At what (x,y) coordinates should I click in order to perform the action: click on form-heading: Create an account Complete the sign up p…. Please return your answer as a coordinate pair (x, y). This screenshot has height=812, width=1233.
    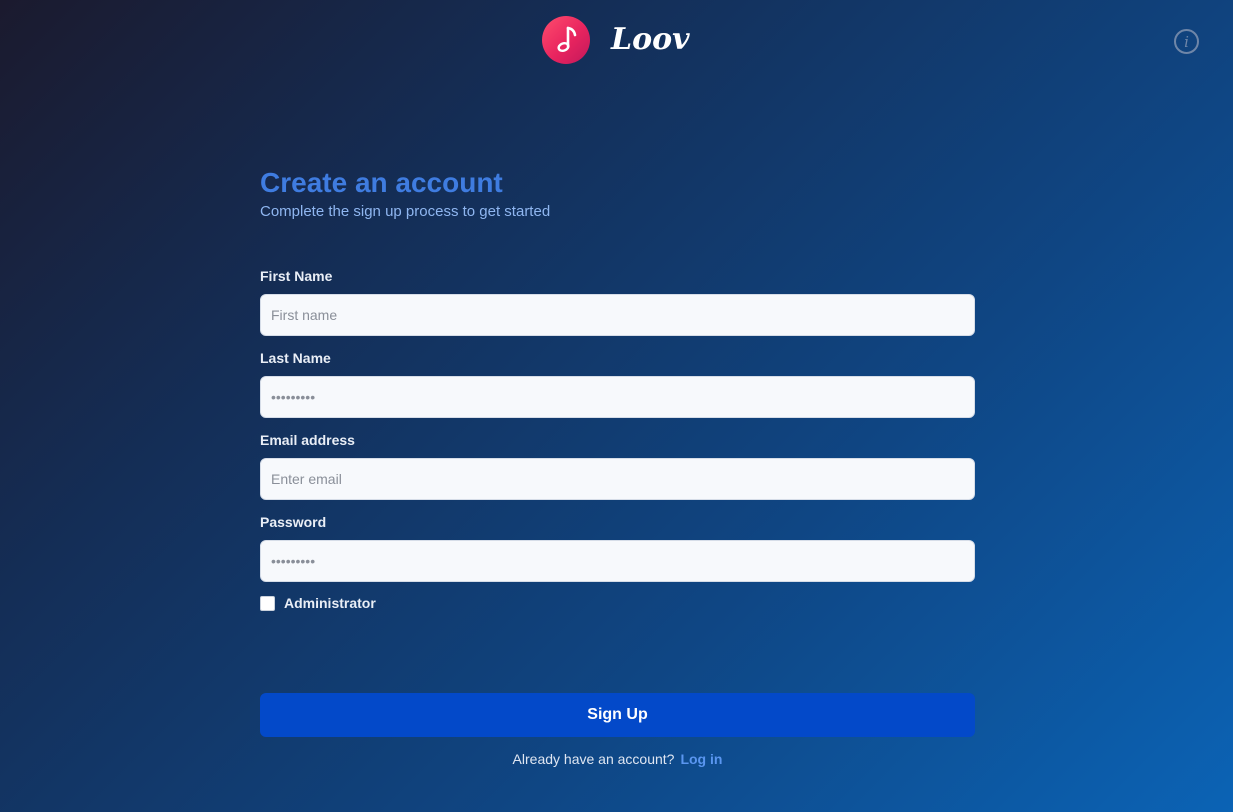
    Looking at the image, I should click on (617, 194).